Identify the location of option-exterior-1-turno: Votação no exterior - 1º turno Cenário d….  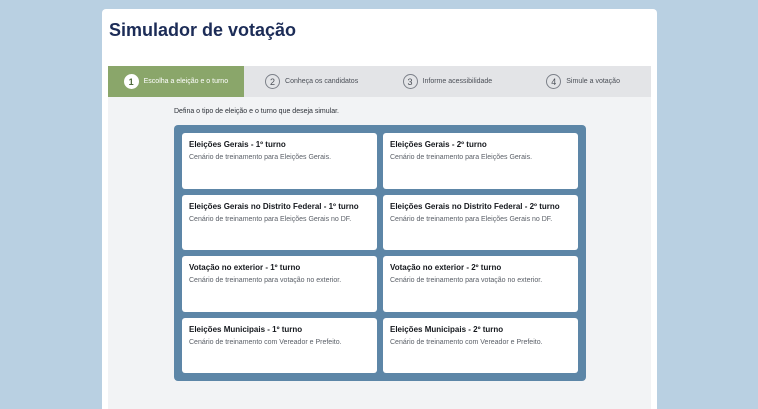
(279, 284).